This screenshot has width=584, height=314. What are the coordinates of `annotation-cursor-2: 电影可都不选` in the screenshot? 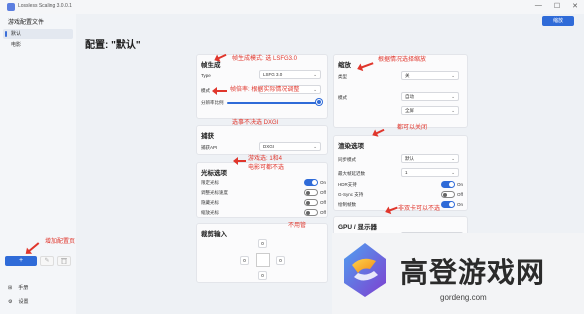 It's located at (266, 168).